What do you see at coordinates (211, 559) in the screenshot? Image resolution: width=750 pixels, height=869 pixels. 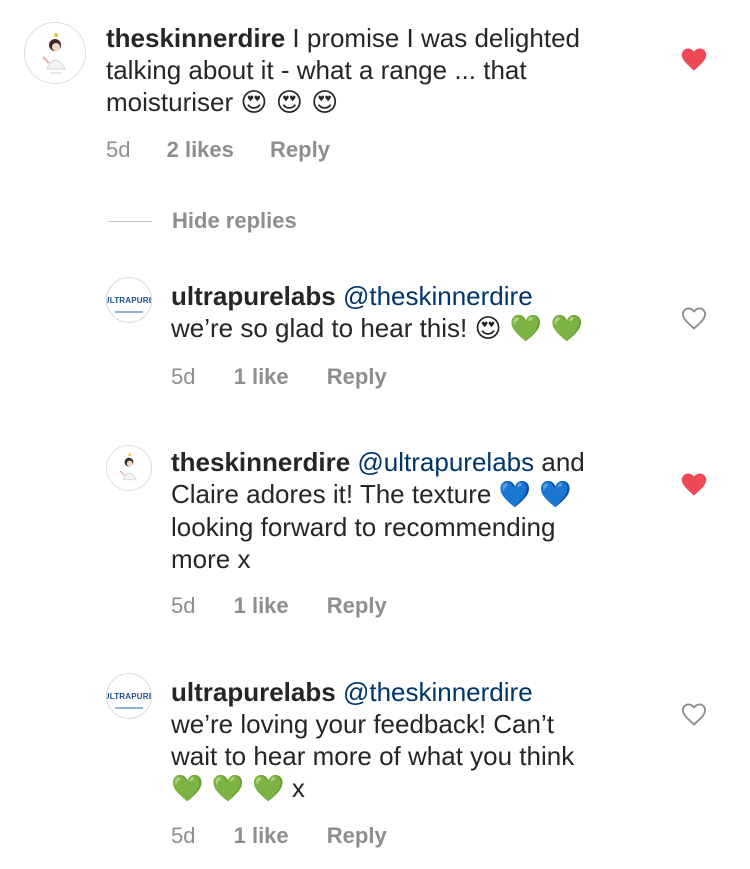 I see `comment-text-line: more x` at bounding box center [211, 559].